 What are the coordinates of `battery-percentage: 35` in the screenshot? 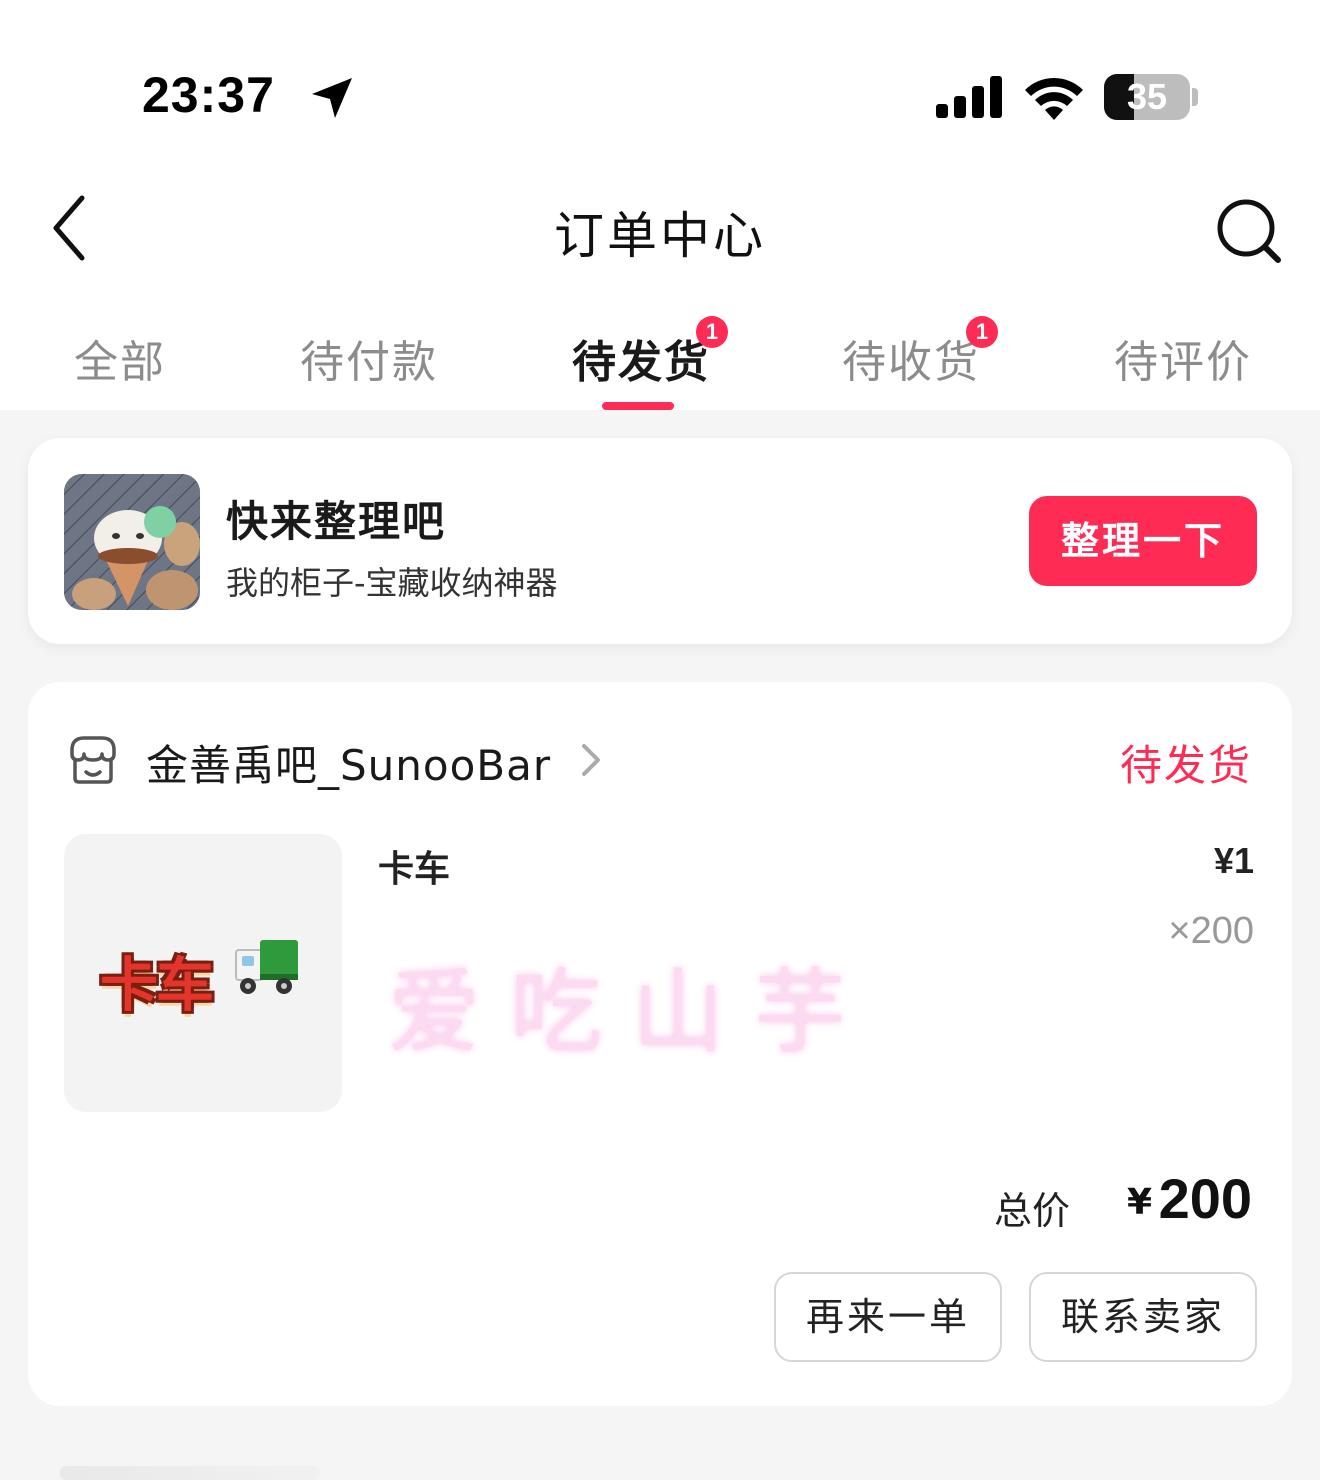 It's located at (1147, 96).